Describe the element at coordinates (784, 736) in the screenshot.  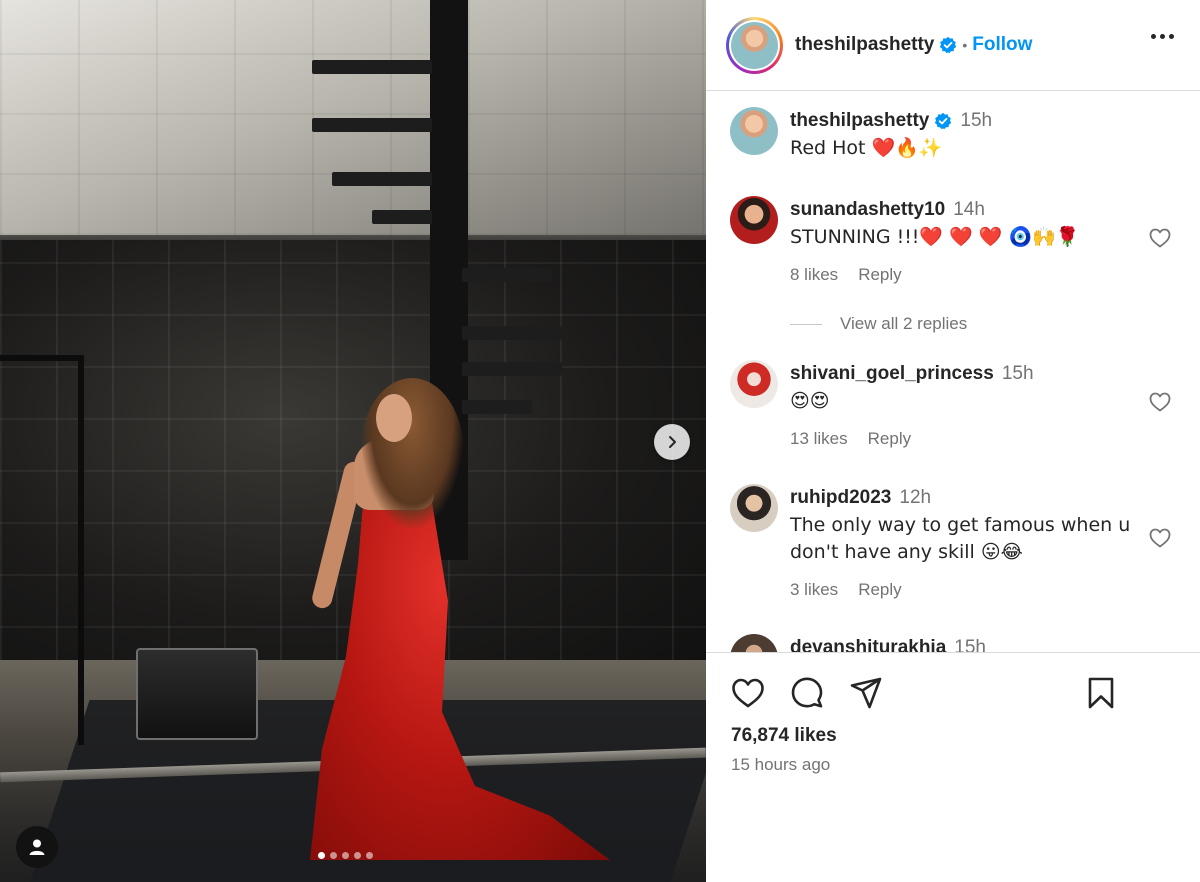
I see `likes-count: 76,874 likes` at that location.